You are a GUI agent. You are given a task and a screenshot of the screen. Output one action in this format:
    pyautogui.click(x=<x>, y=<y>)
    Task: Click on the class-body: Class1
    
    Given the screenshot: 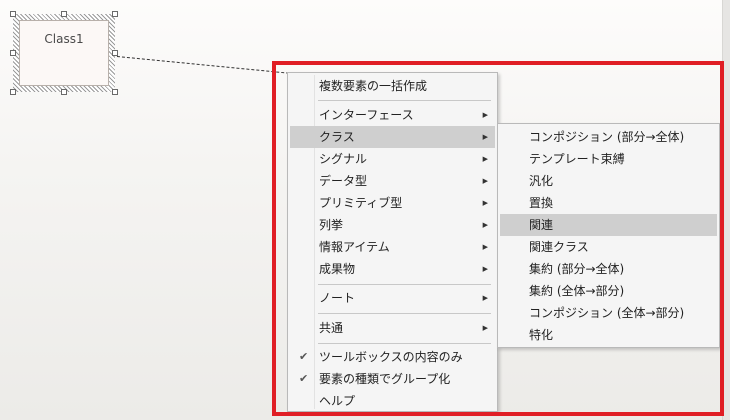 What is the action you would take?
    pyautogui.click(x=64, y=53)
    